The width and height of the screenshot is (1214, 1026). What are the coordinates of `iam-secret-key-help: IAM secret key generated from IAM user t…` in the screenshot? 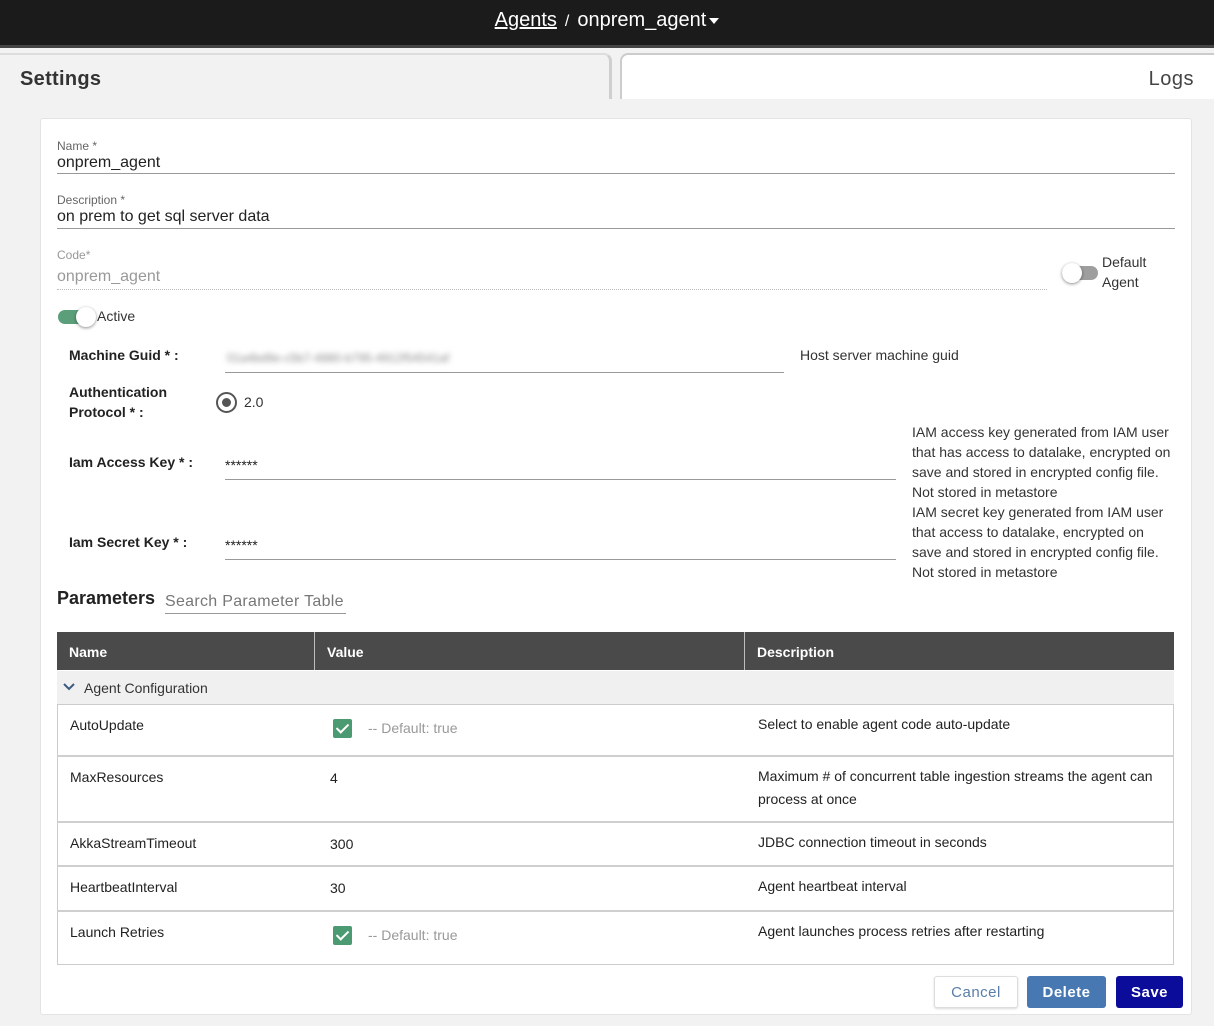 It's located at (1037, 542).